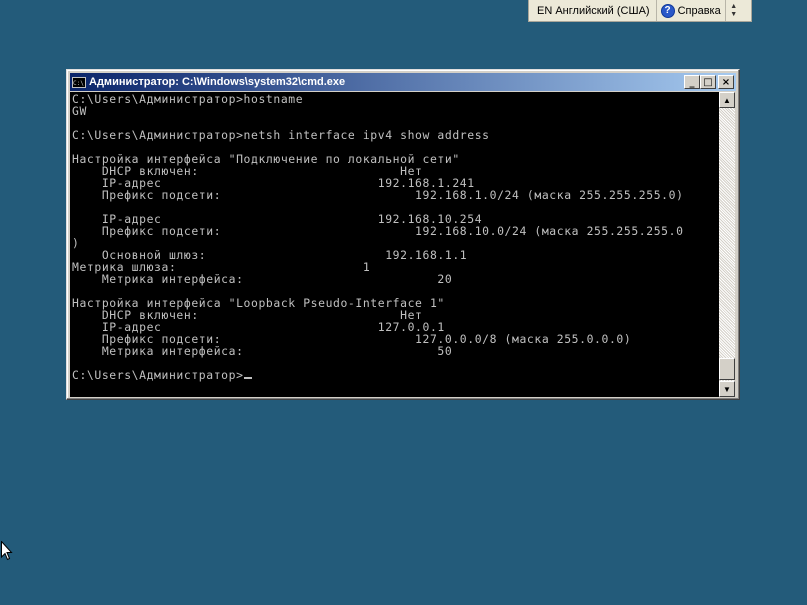 The height and width of the screenshot is (605, 807). I want to click on close-icon: ×, so click(726, 82).